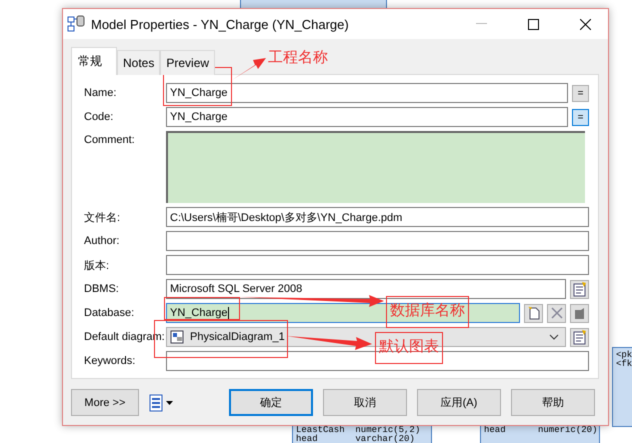 The image size is (632, 443). Describe the element at coordinates (375, 167) in the screenshot. I see `comment-field` at that location.